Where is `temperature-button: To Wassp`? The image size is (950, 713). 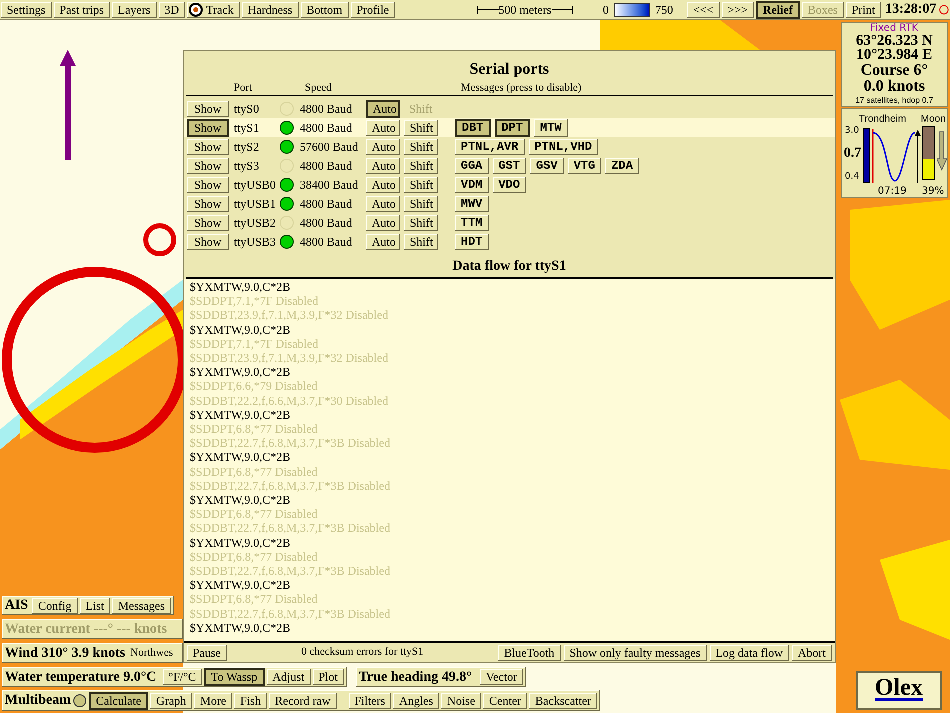
temperature-button: To Wassp is located at coordinates (234, 677).